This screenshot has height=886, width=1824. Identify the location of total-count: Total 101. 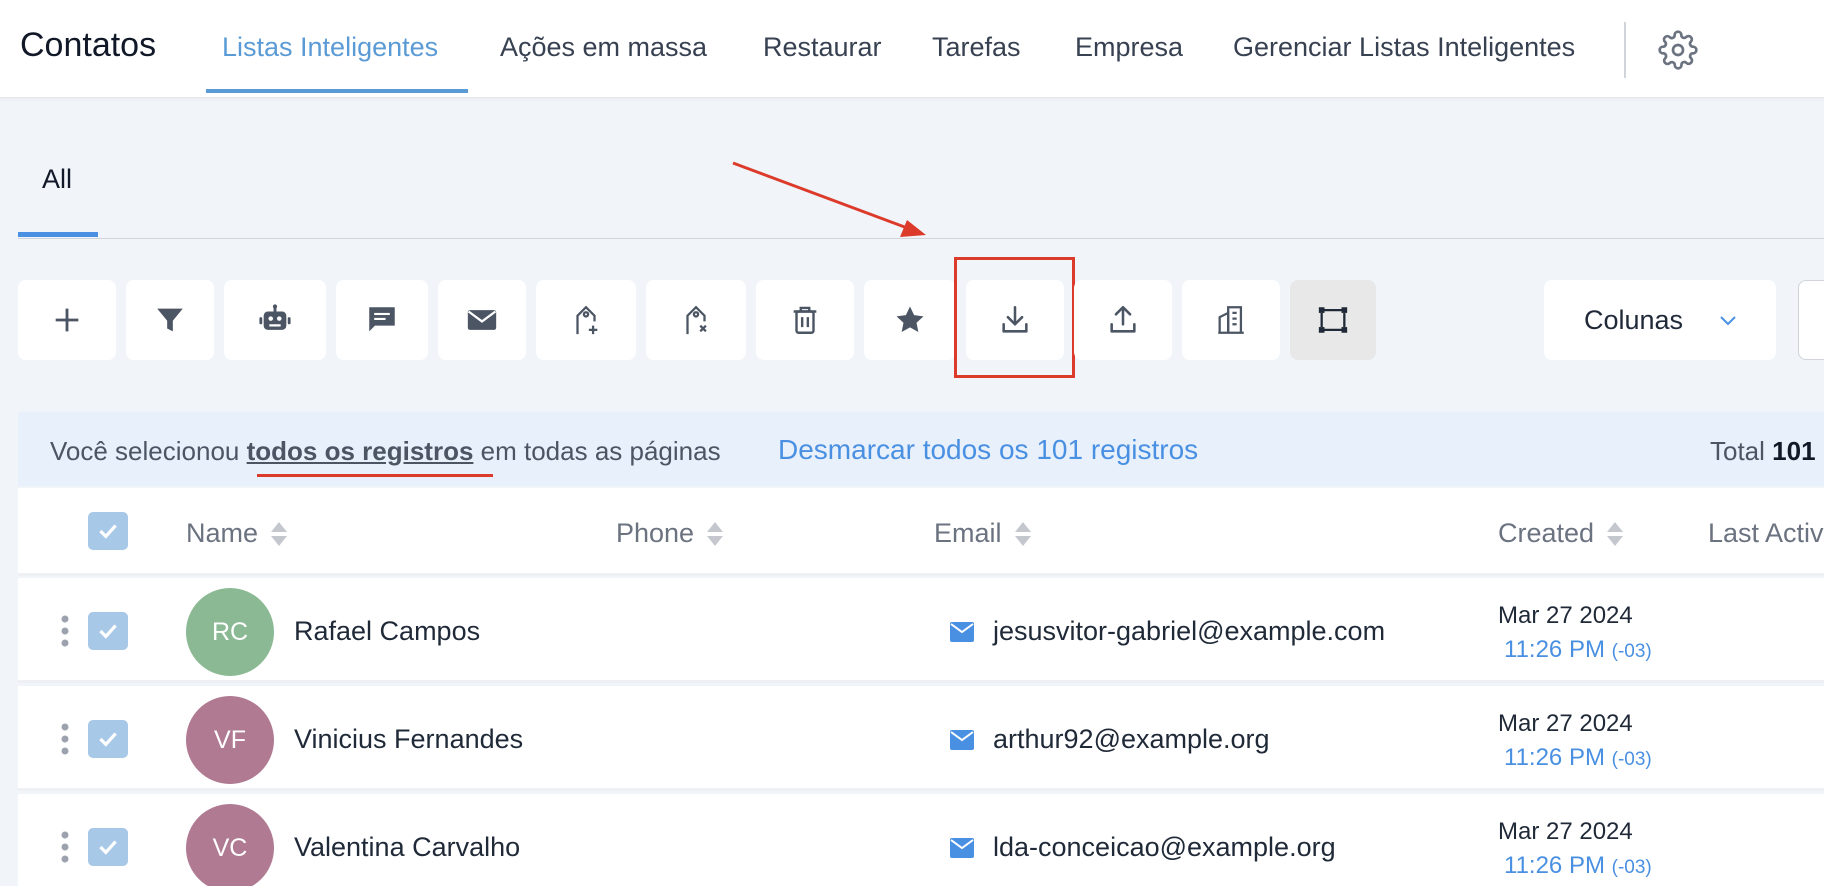
(1763, 451).